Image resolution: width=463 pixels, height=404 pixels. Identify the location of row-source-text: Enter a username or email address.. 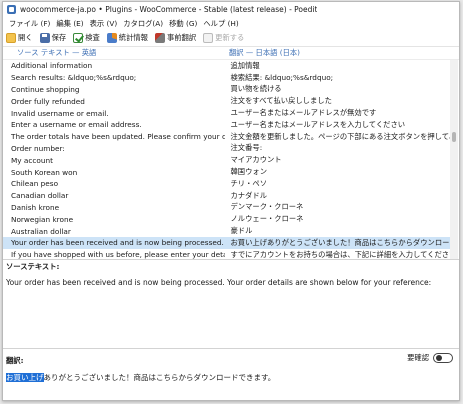
(76, 125).